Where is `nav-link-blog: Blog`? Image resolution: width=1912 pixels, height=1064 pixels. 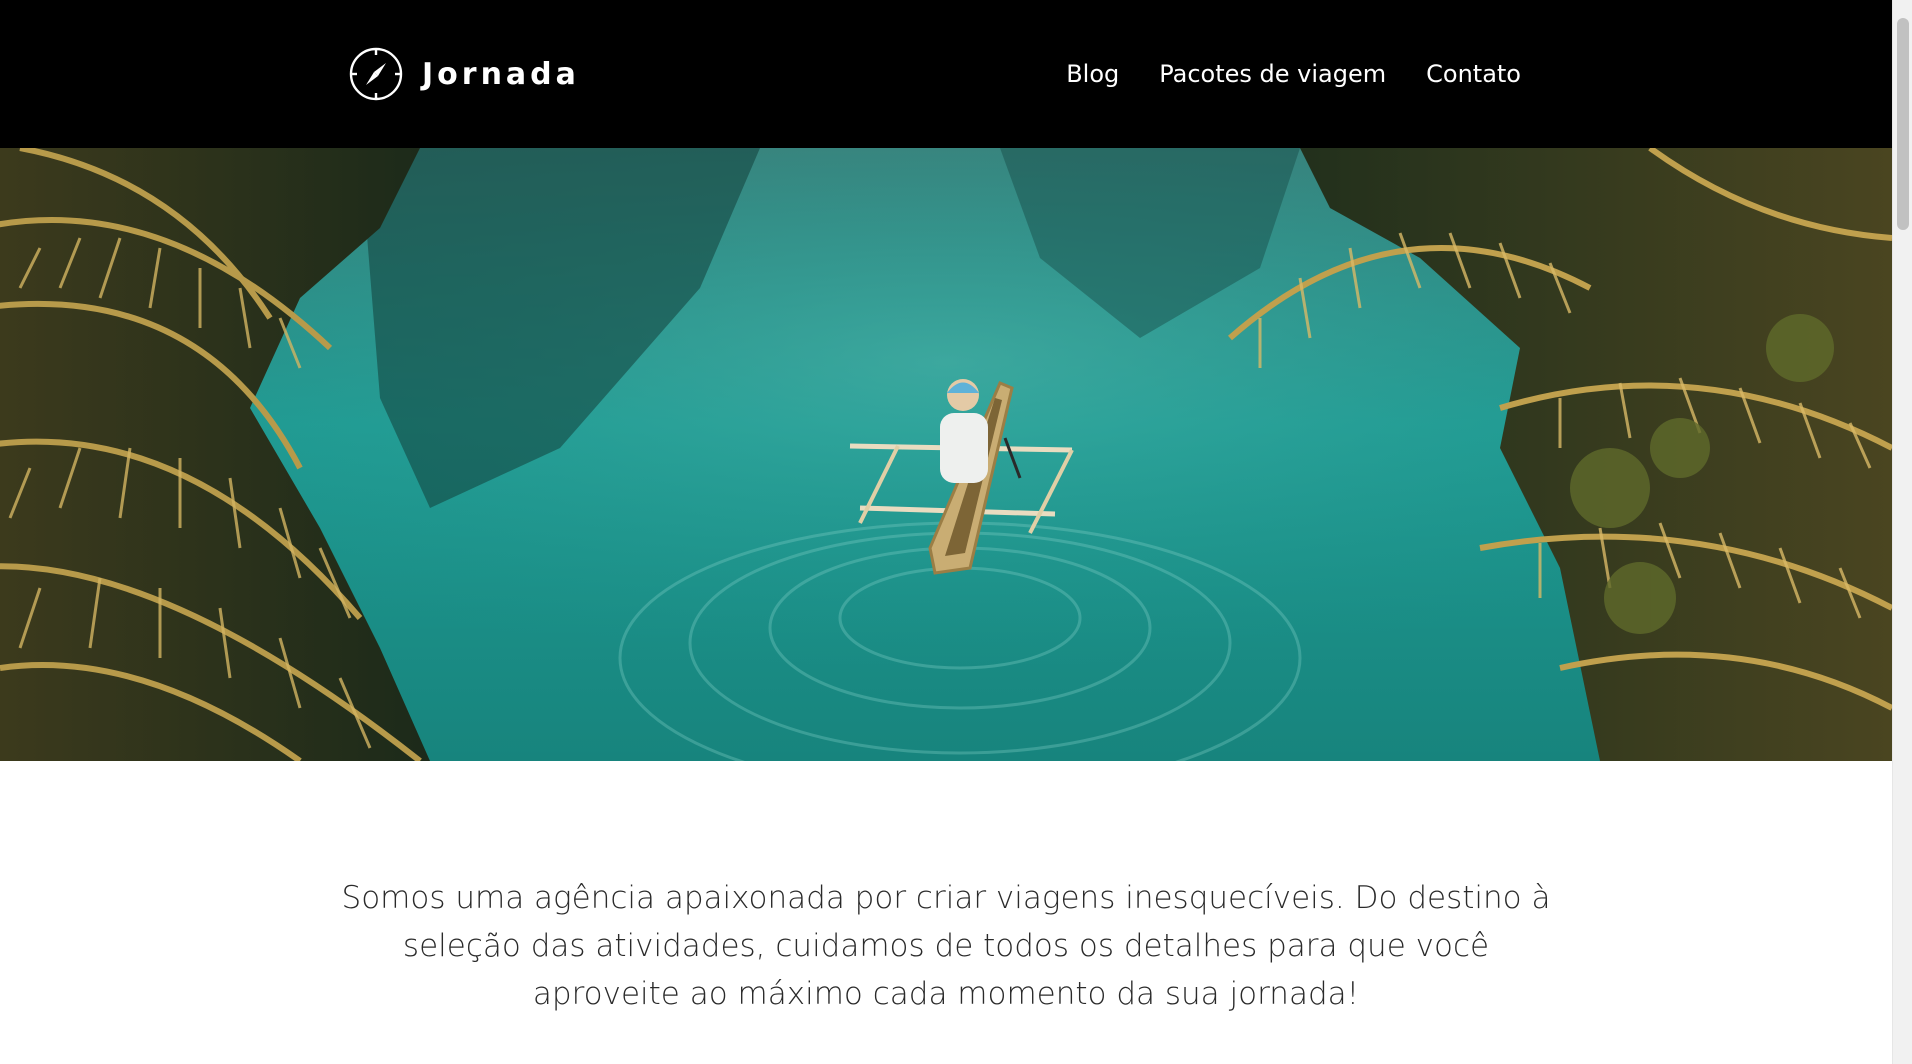
nav-link-blog: Blog is located at coordinates (1092, 74).